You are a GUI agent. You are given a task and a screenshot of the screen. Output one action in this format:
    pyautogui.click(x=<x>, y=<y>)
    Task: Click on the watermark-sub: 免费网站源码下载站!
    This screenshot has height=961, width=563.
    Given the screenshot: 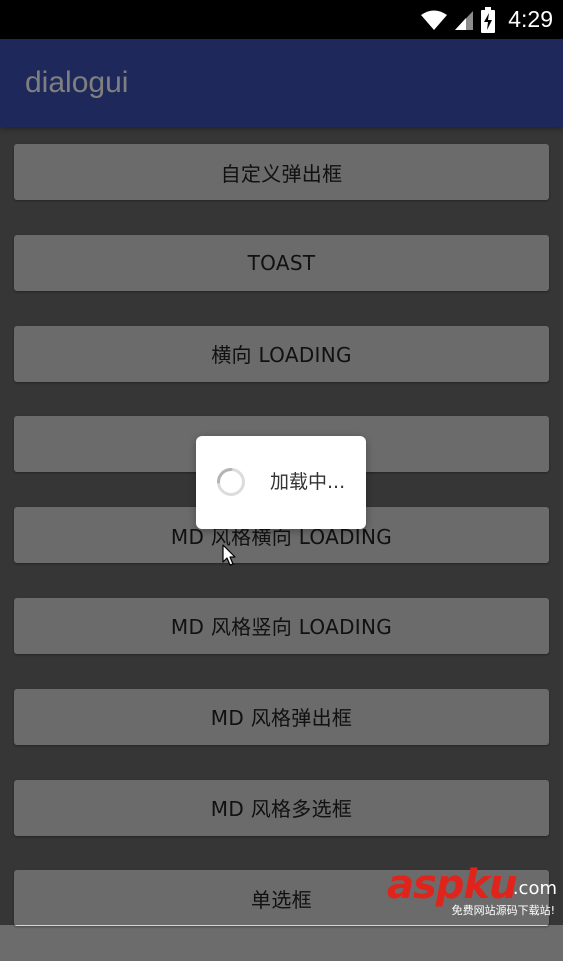 What is the action you would take?
    pyautogui.click(x=503, y=910)
    